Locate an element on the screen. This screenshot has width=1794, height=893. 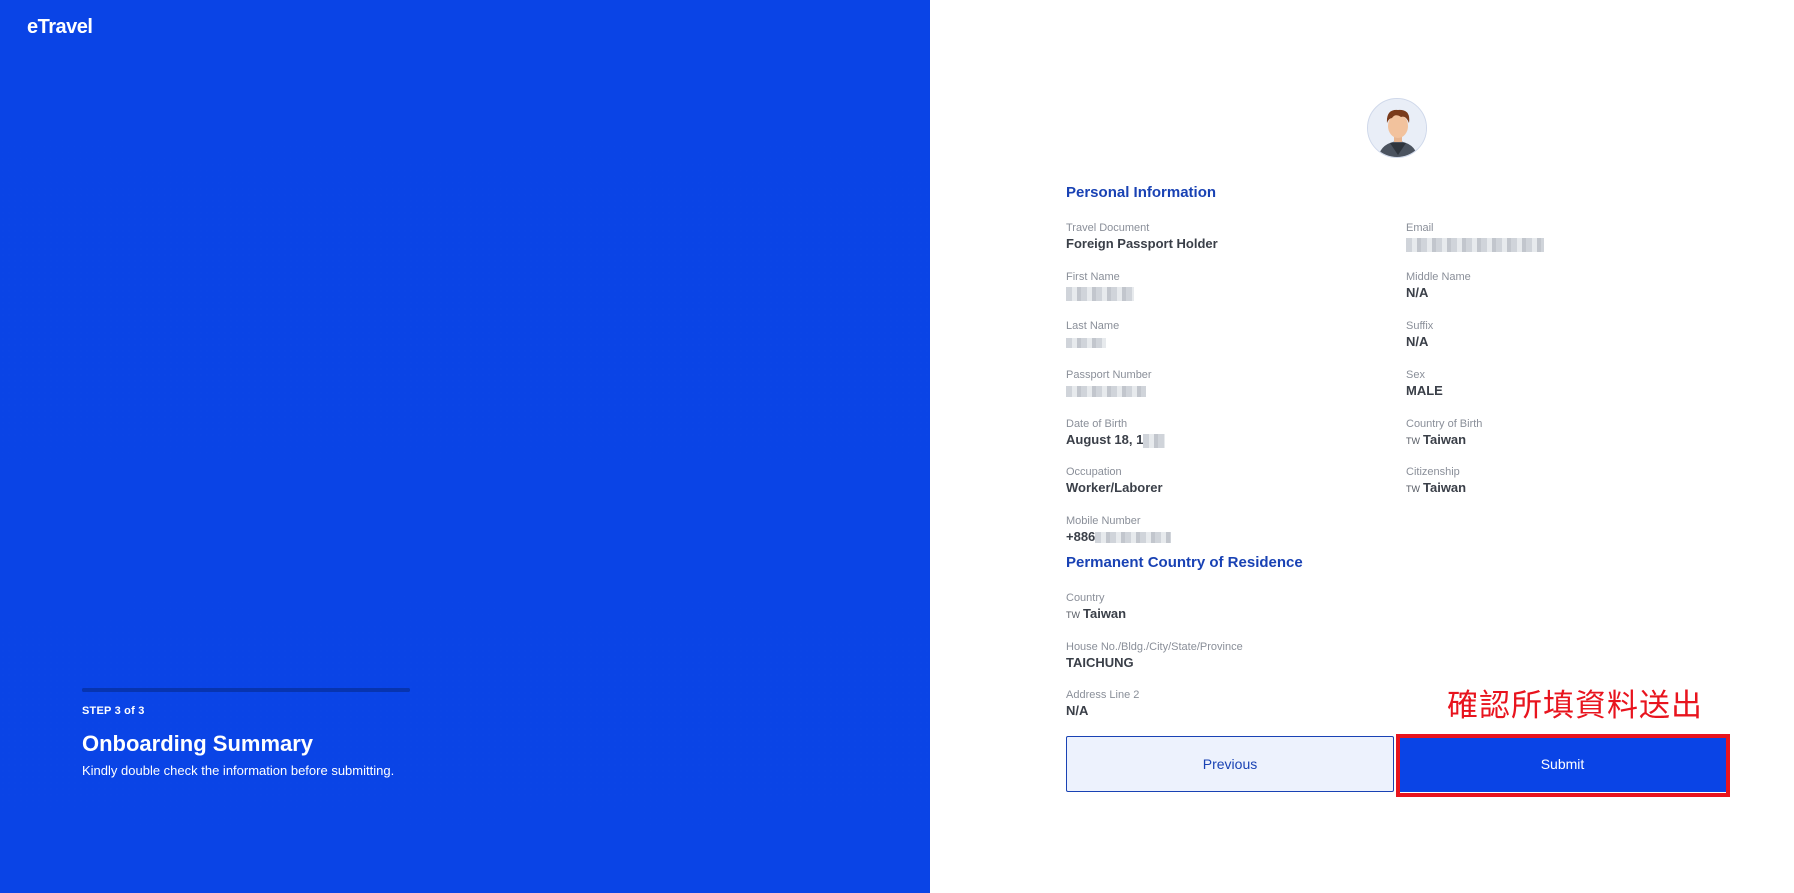
submit-button: Submit is located at coordinates (1562, 764).